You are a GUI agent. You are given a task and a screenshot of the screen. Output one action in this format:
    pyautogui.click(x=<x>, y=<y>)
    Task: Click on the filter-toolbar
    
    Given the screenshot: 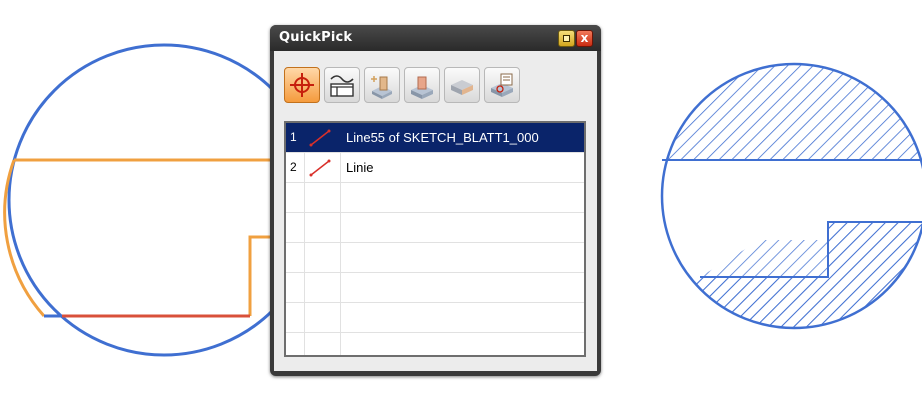 What is the action you would take?
    pyautogui.click(x=434, y=86)
    